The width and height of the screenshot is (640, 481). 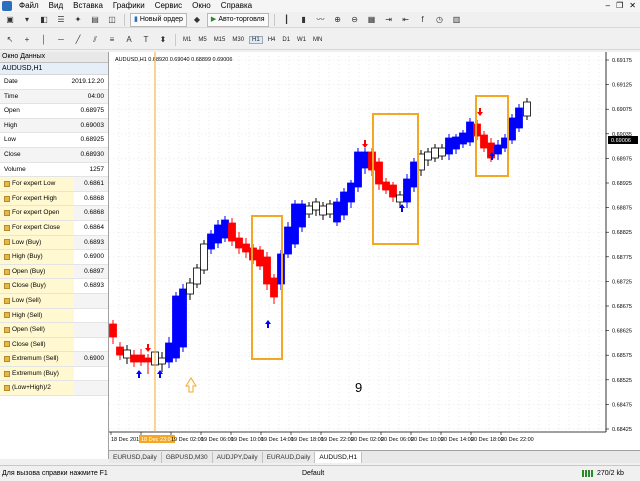 What do you see at coordinates (338, 457) in the screenshot?
I see `tab-audusd-h1: AUDUSD,H1` at bounding box center [338, 457].